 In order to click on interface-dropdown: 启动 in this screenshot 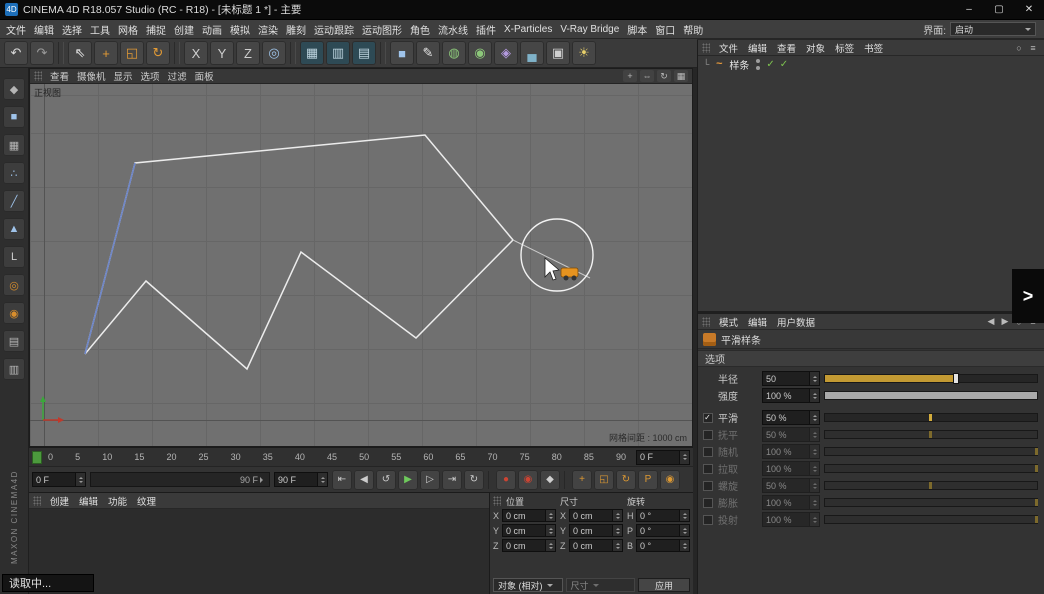, I will do `click(993, 29)`.